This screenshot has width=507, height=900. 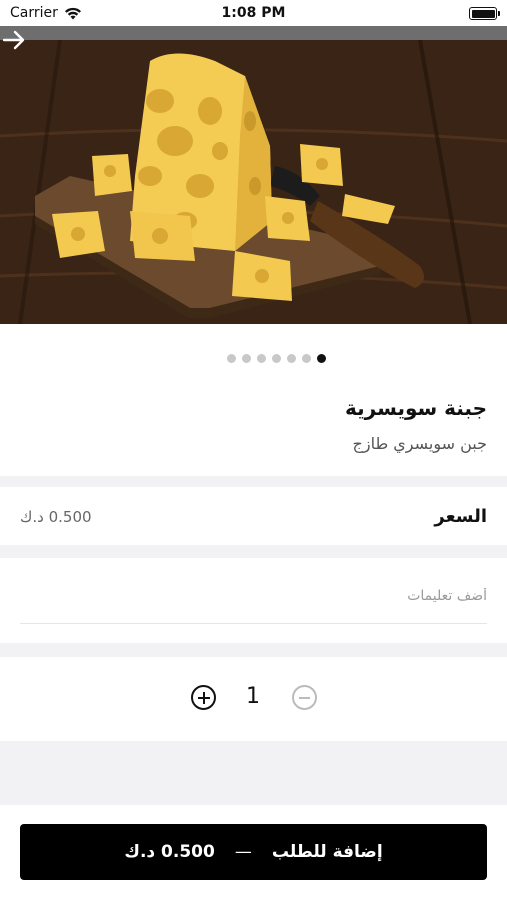 I want to click on instructions-field-wrapper, so click(x=253, y=591).